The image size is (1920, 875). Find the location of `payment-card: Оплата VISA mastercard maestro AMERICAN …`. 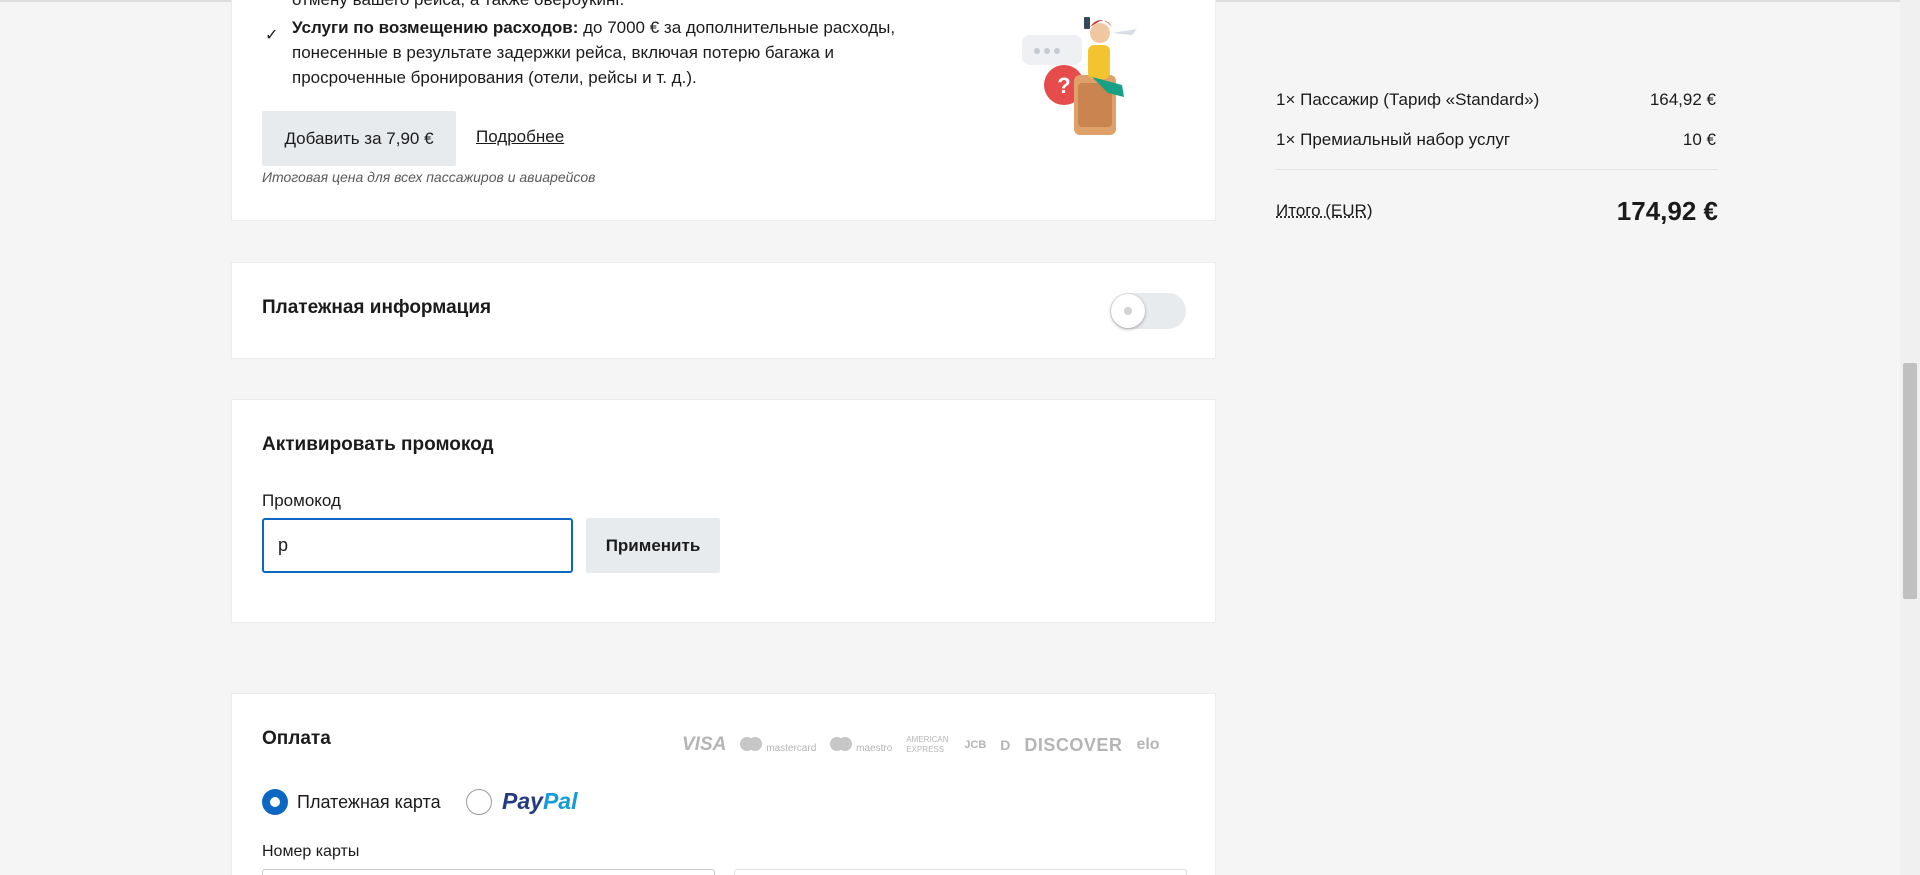

payment-card: Оплата VISA mastercard maestro AMERICAN … is located at coordinates (723, 784).